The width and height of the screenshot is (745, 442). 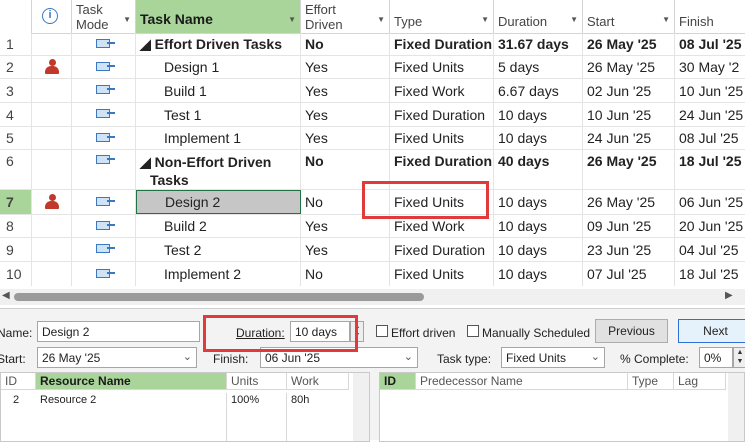 What do you see at coordinates (710, 44) in the screenshot?
I see `finish-cell: 08 Jul '25` at bounding box center [710, 44].